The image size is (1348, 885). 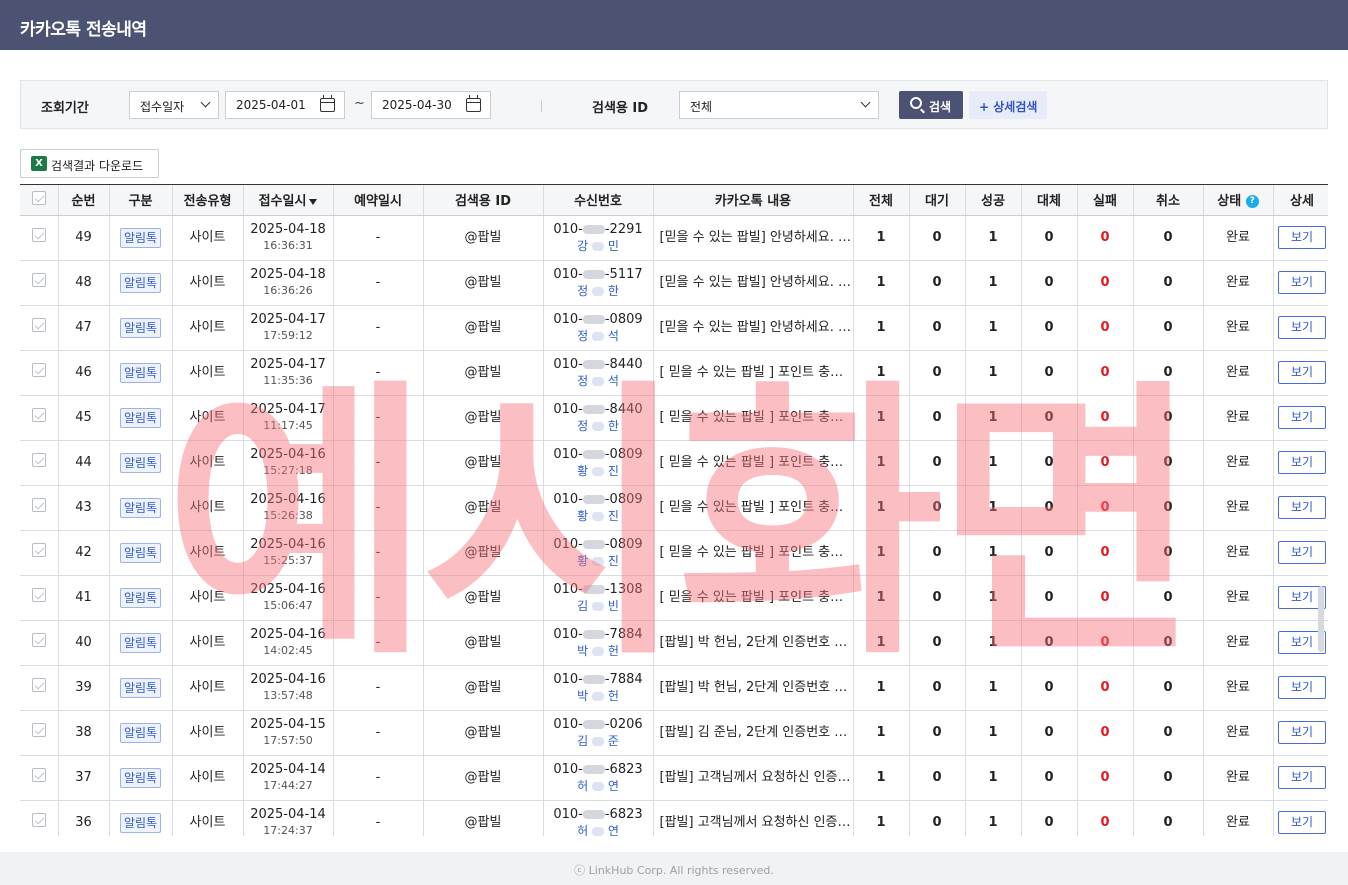 What do you see at coordinates (84, 643) in the screenshot?
I see `row-number: 40` at bounding box center [84, 643].